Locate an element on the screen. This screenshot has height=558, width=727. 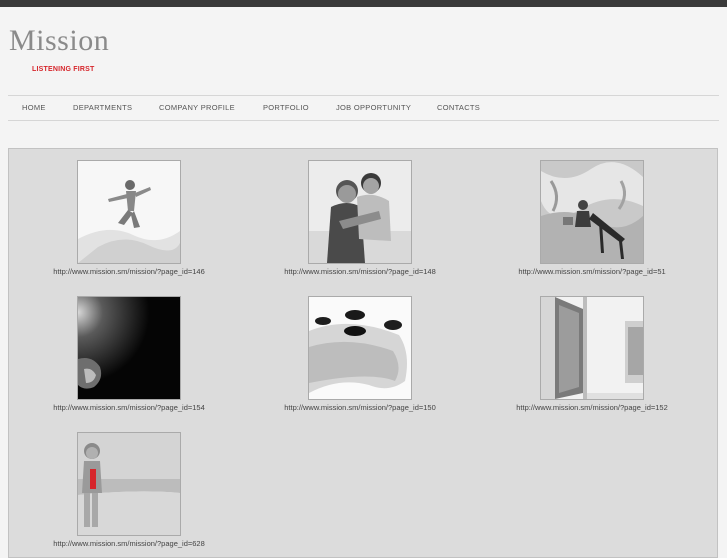
site-tagline: LISTENING FIRST is located at coordinates (63, 69).